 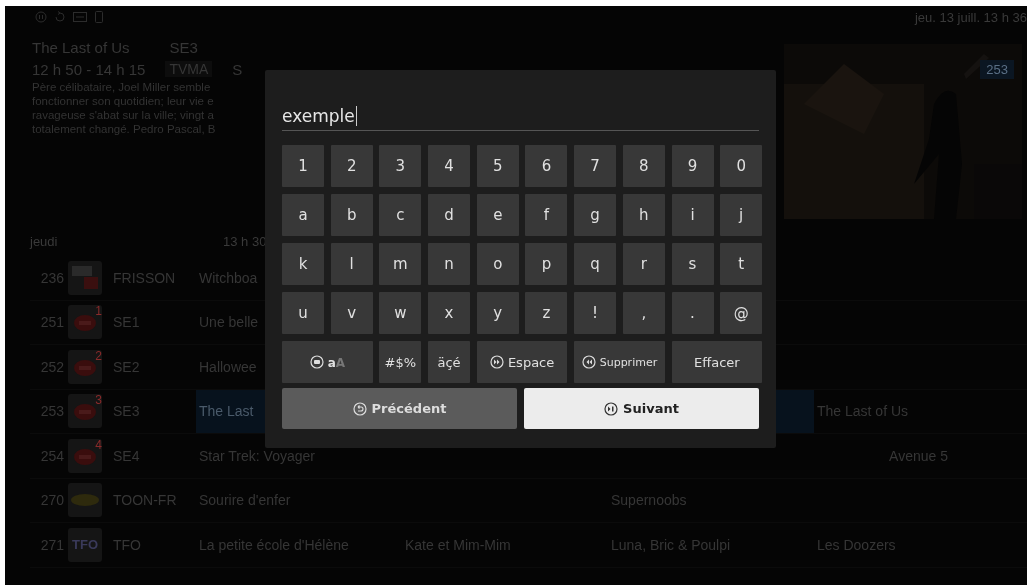 What do you see at coordinates (595, 215) in the screenshot?
I see `key: g` at bounding box center [595, 215].